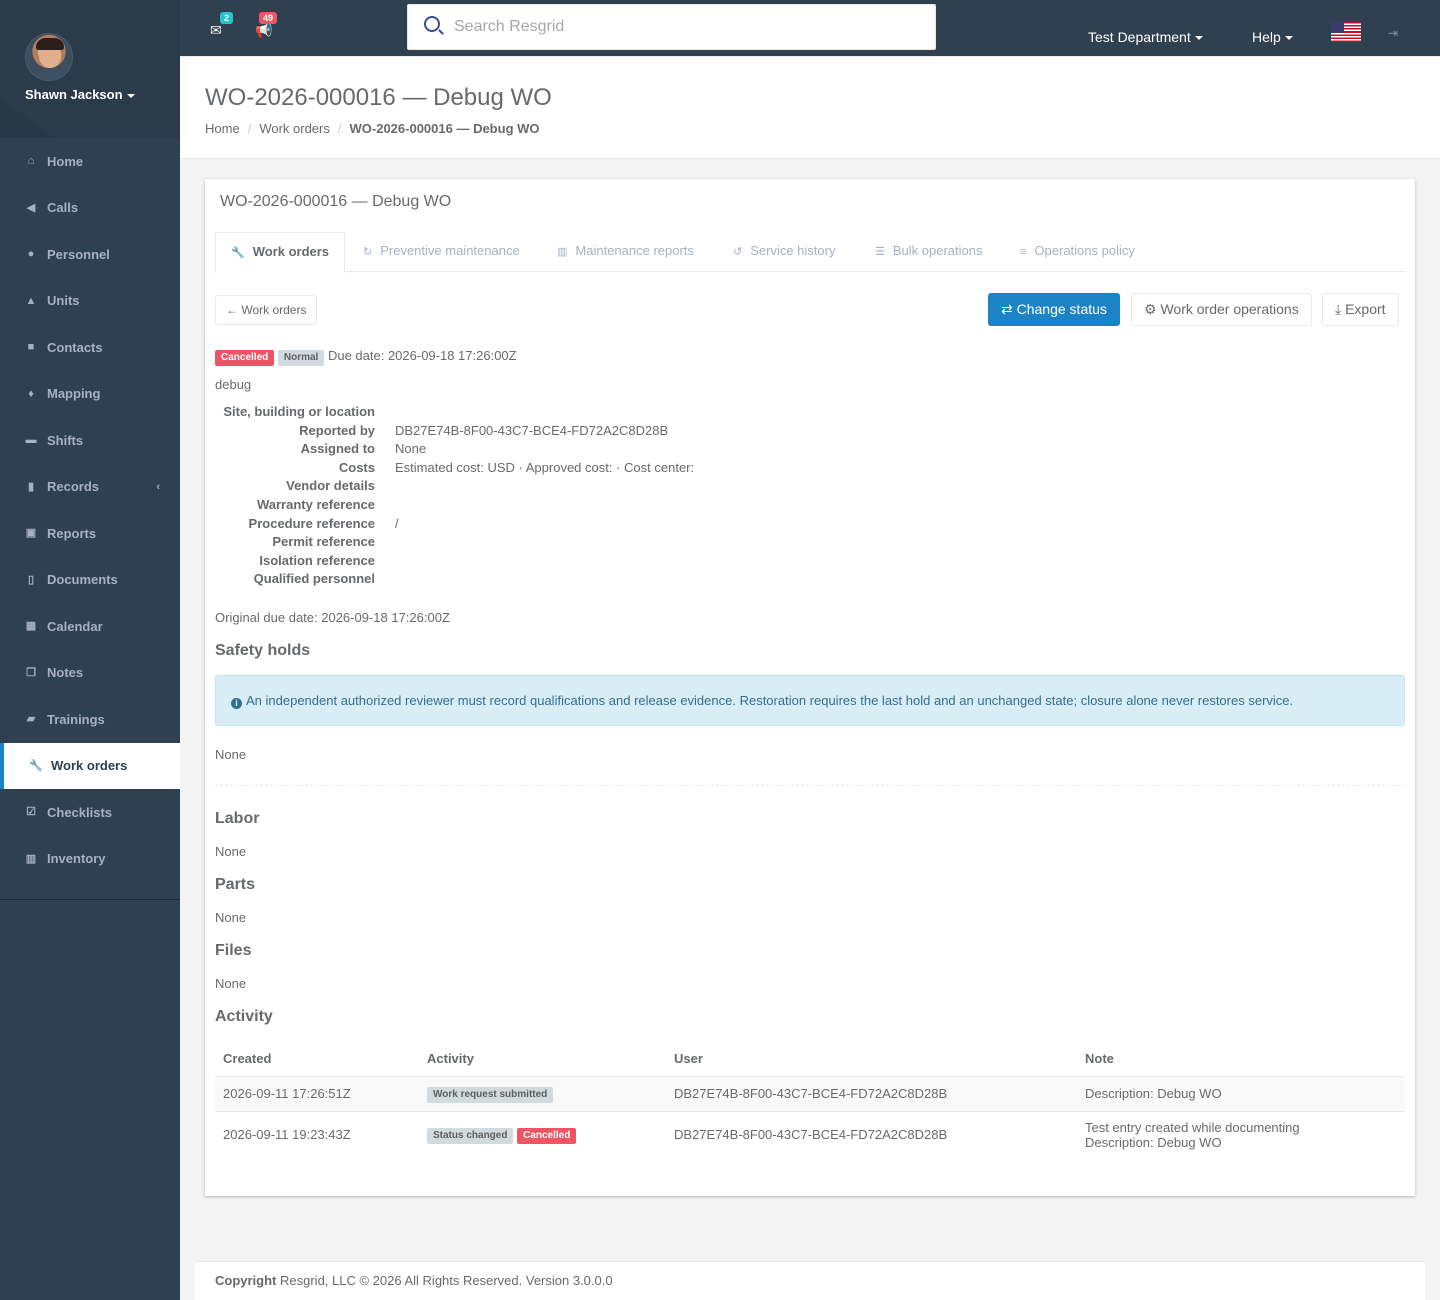  What do you see at coordinates (246, 1280) in the screenshot?
I see `footer-copyright-label: Copyright` at bounding box center [246, 1280].